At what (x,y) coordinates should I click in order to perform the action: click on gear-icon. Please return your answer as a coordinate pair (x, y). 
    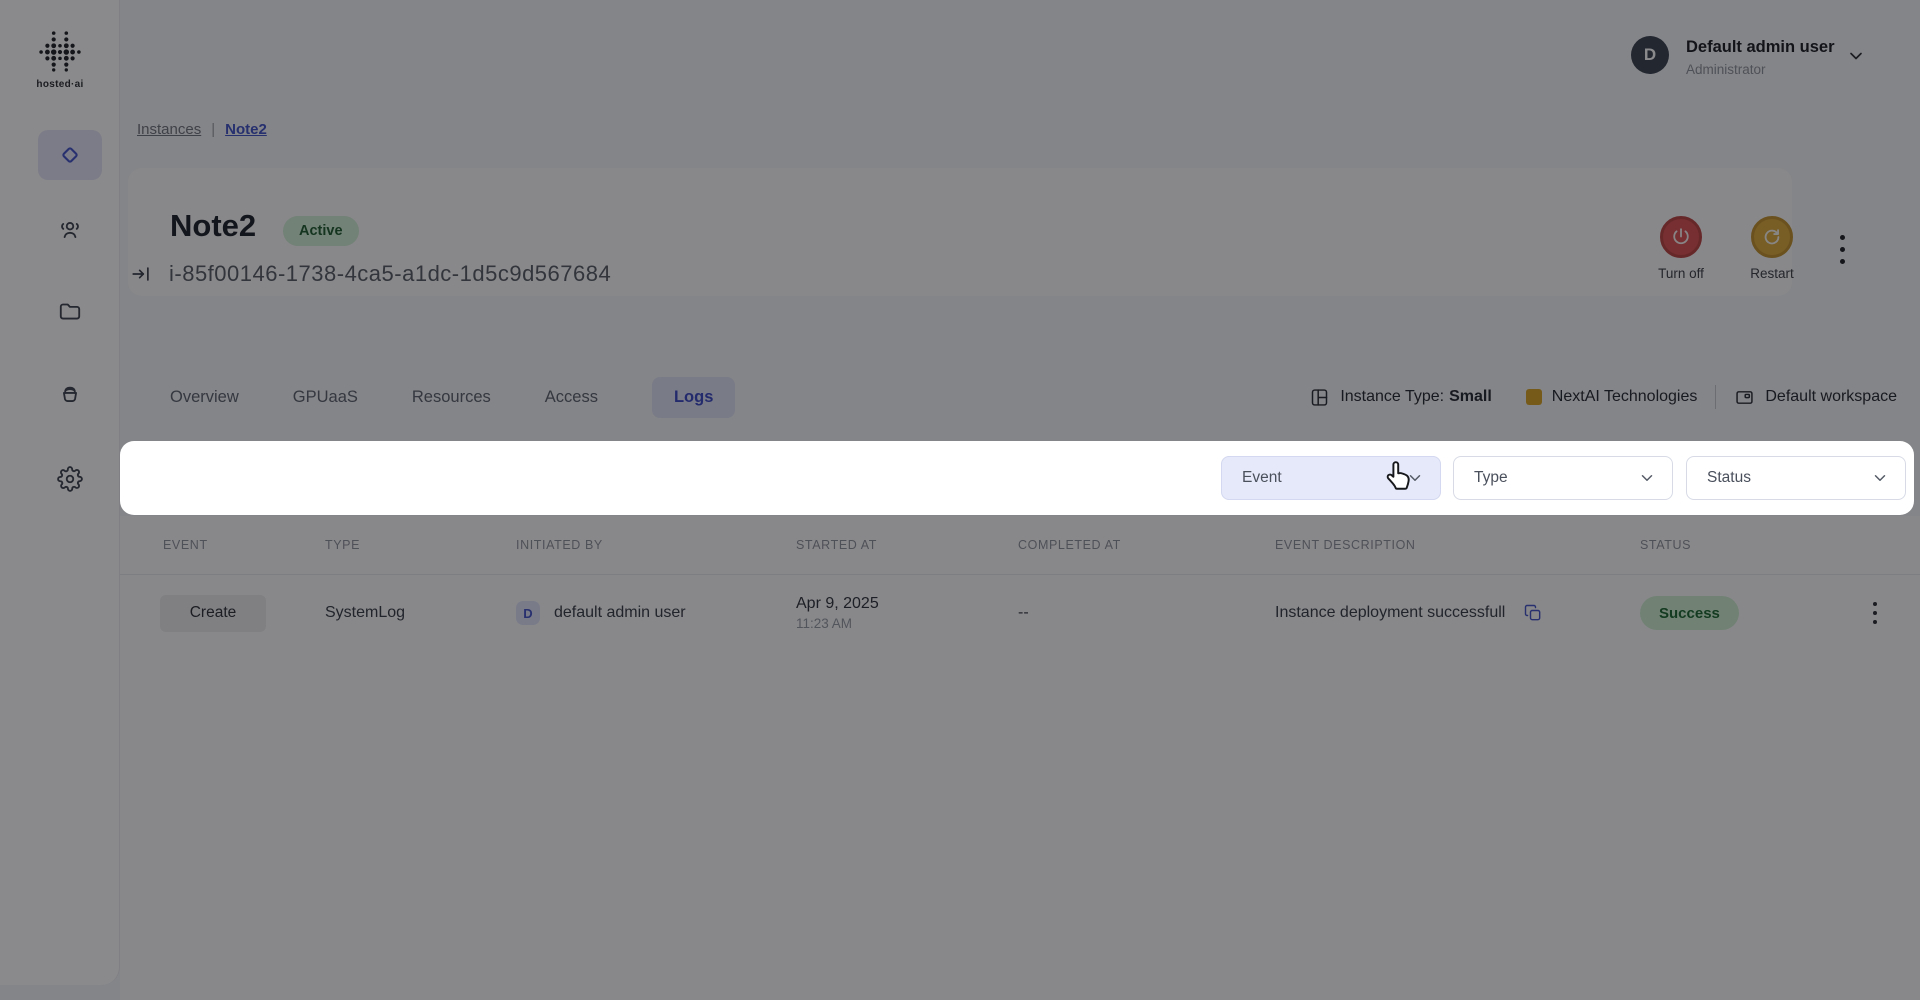
    Looking at the image, I should click on (70, 479).